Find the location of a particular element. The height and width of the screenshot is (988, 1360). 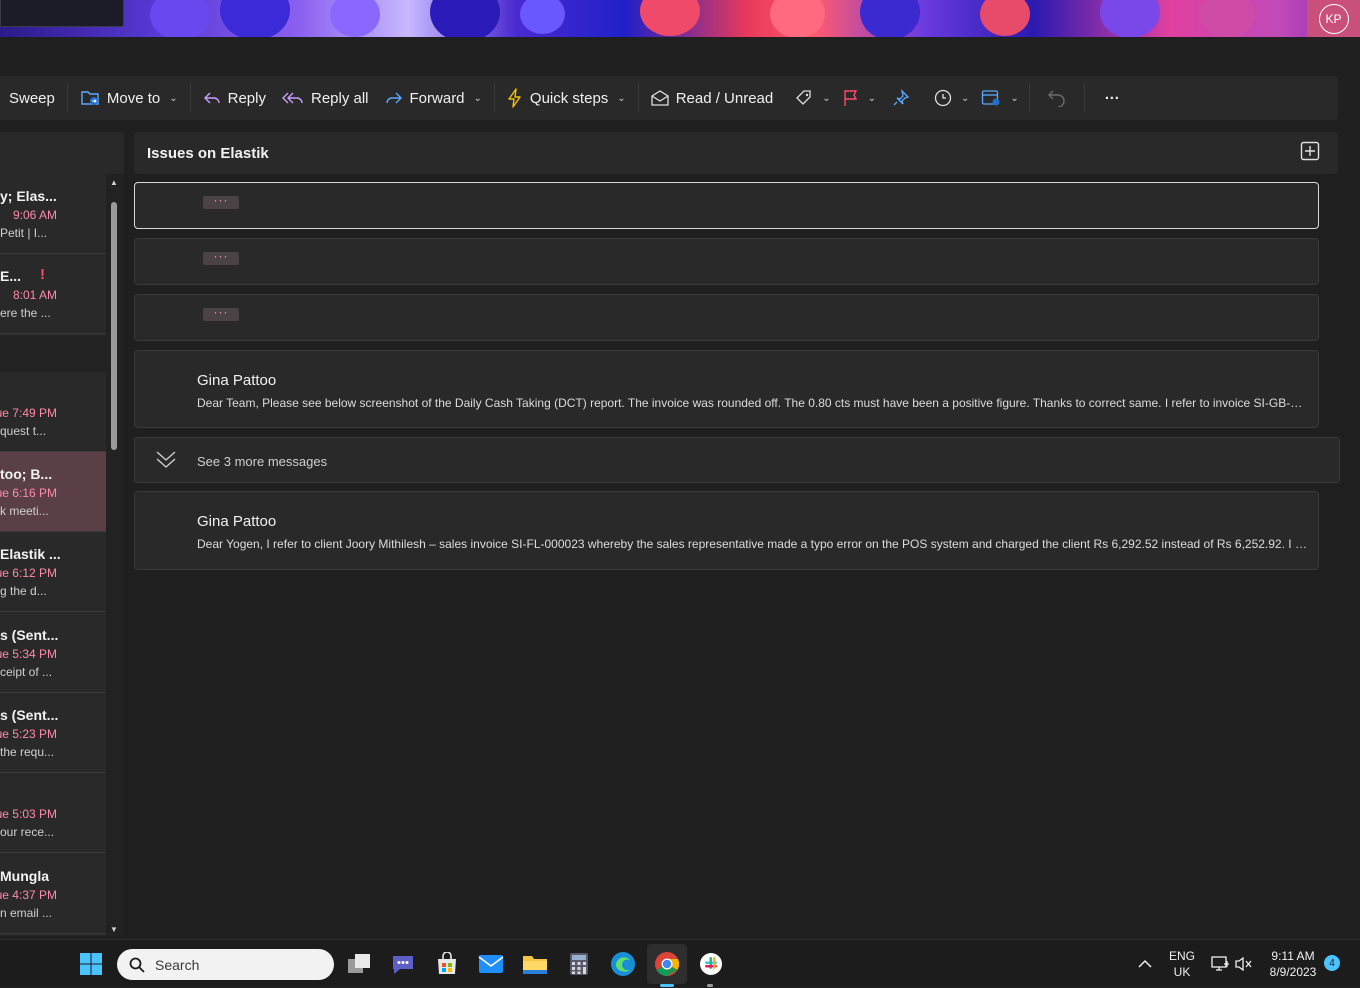

see-more-label: See 3 more messages is located at coordinates (262, 461).